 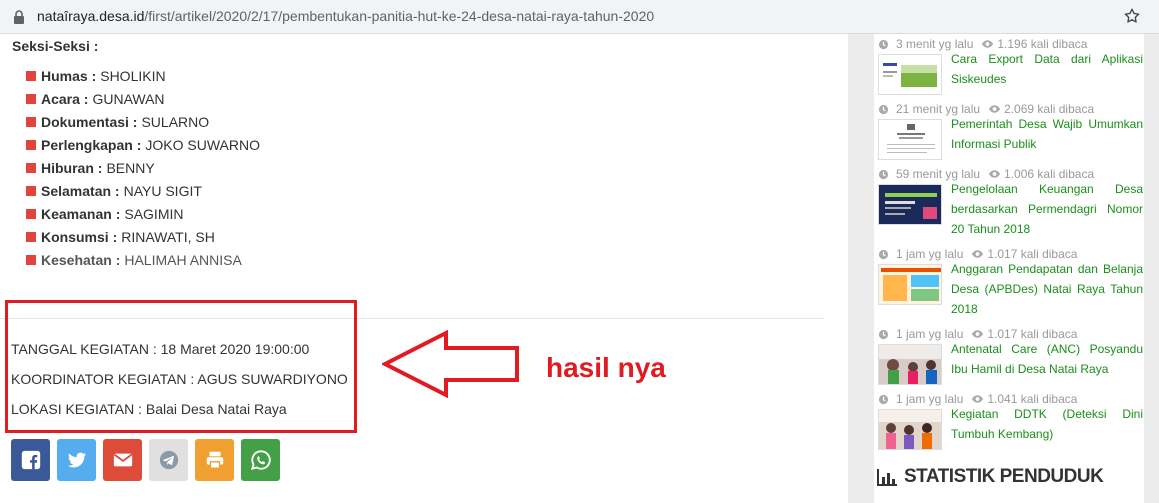 I want to click on seksi-name: NAYU SIGIT, so click(x=162, y=190).